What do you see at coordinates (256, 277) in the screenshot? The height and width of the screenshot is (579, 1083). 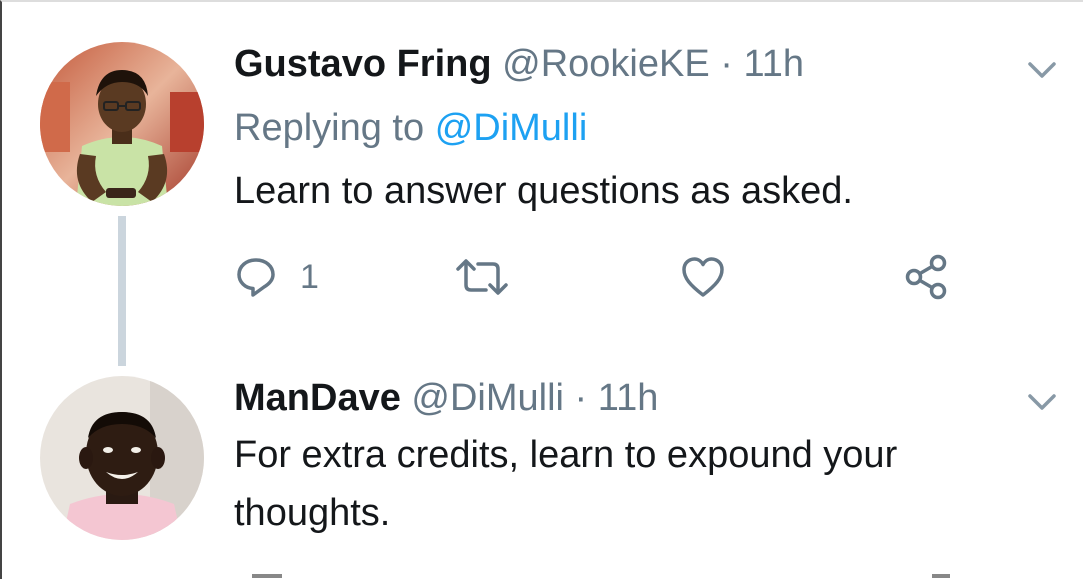 I see `reply-icon` at bounding box center [256, 277].